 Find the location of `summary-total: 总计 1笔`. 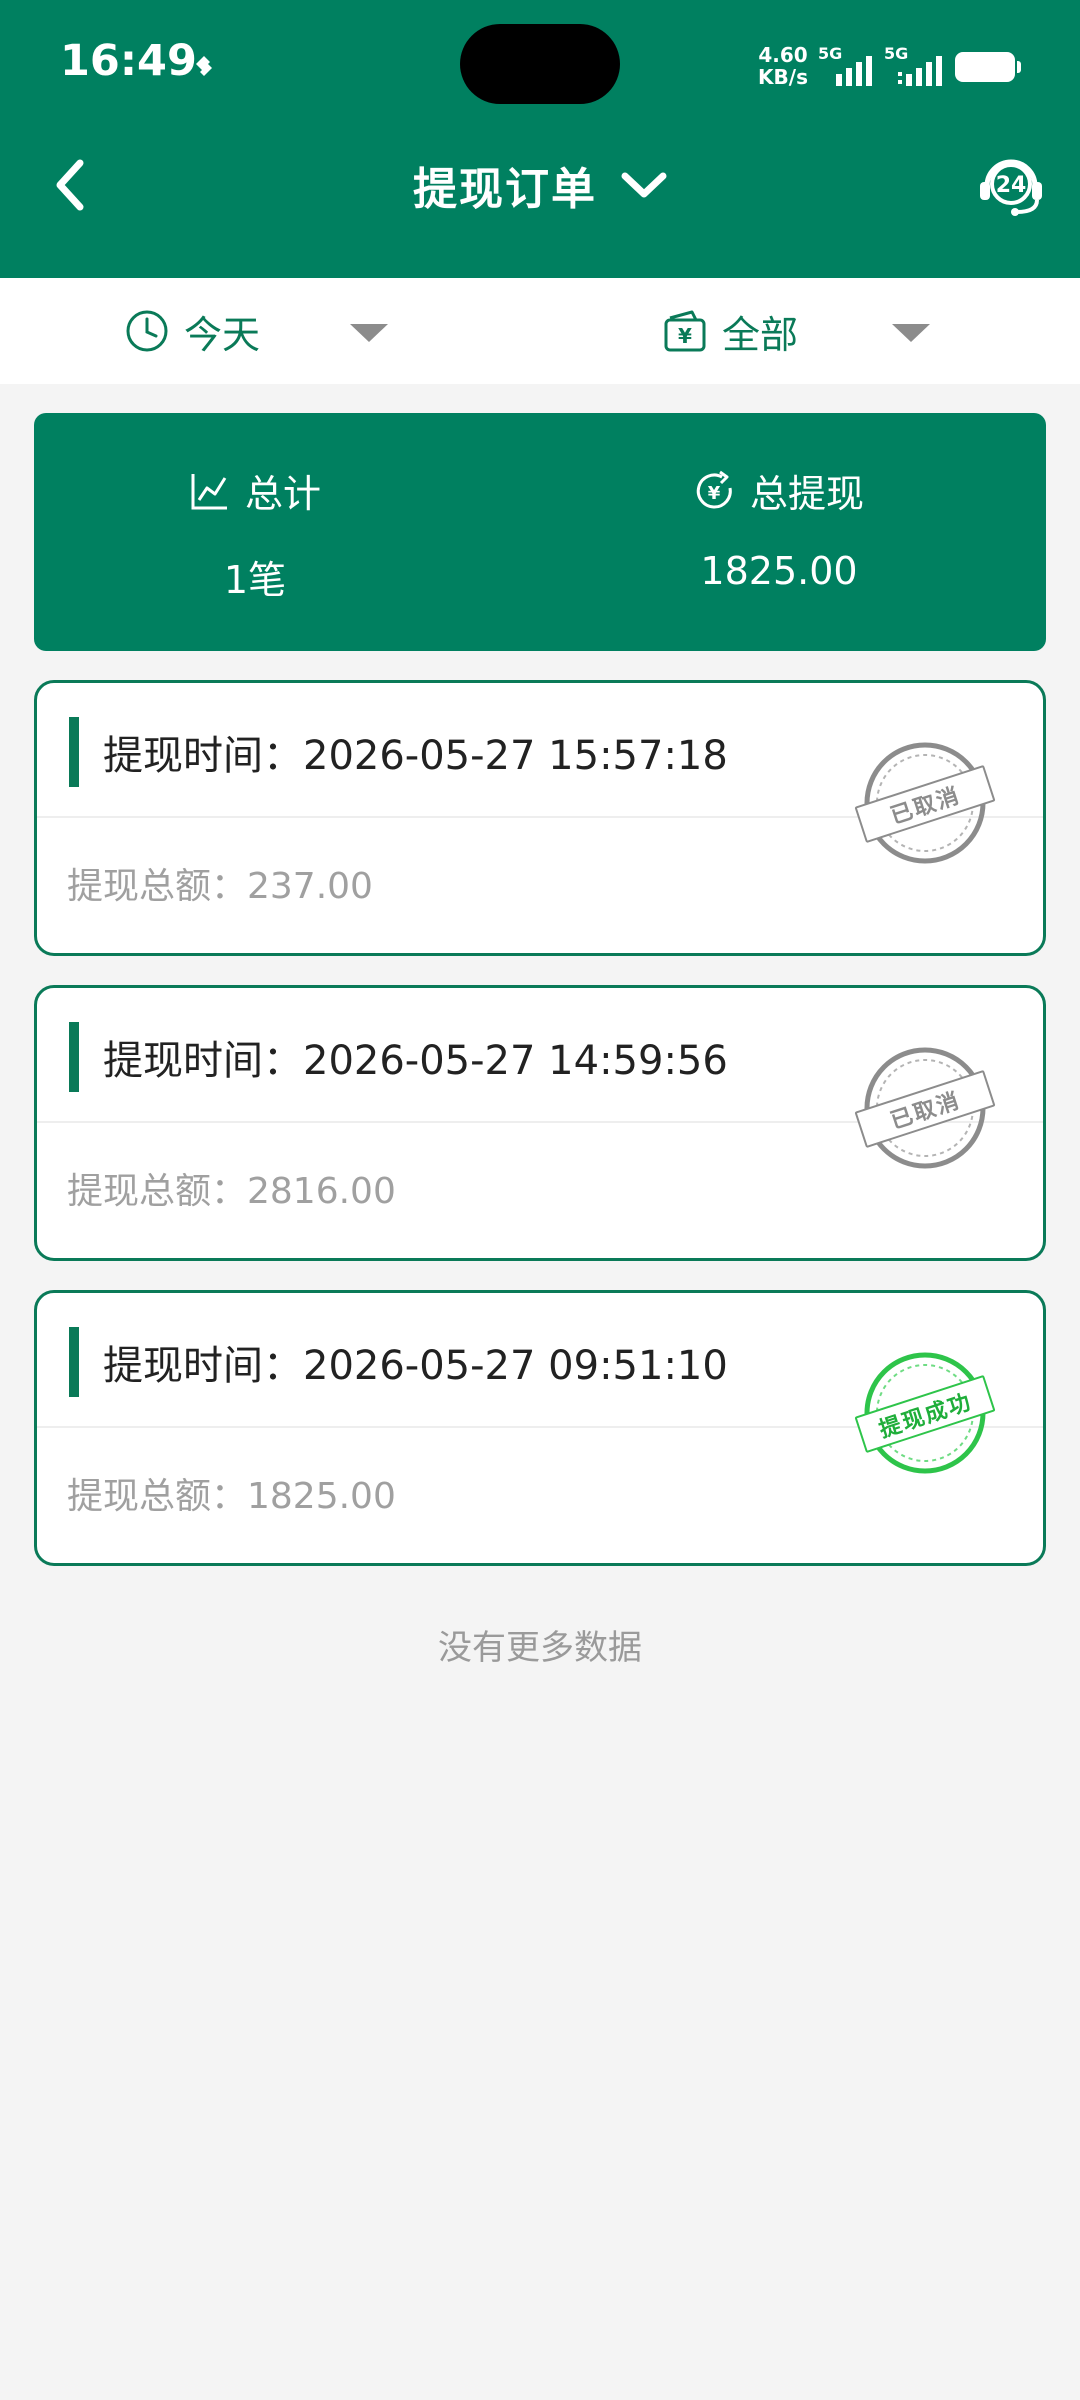

summary-total: 总计 1笔 is located at coordinates (287, 532).